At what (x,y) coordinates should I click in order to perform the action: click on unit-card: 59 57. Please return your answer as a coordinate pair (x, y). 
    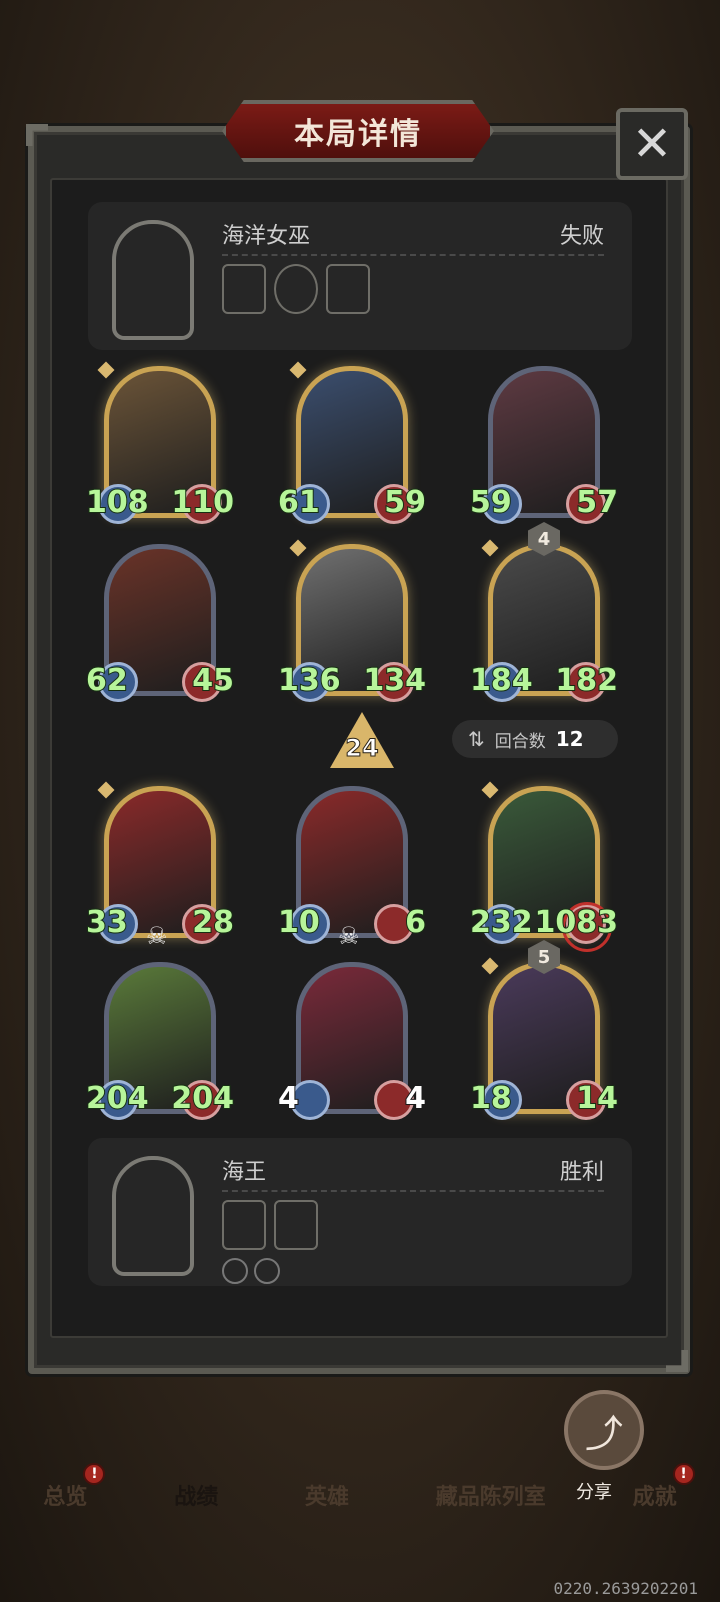
    Looking at the image, I should click on (544, 443).